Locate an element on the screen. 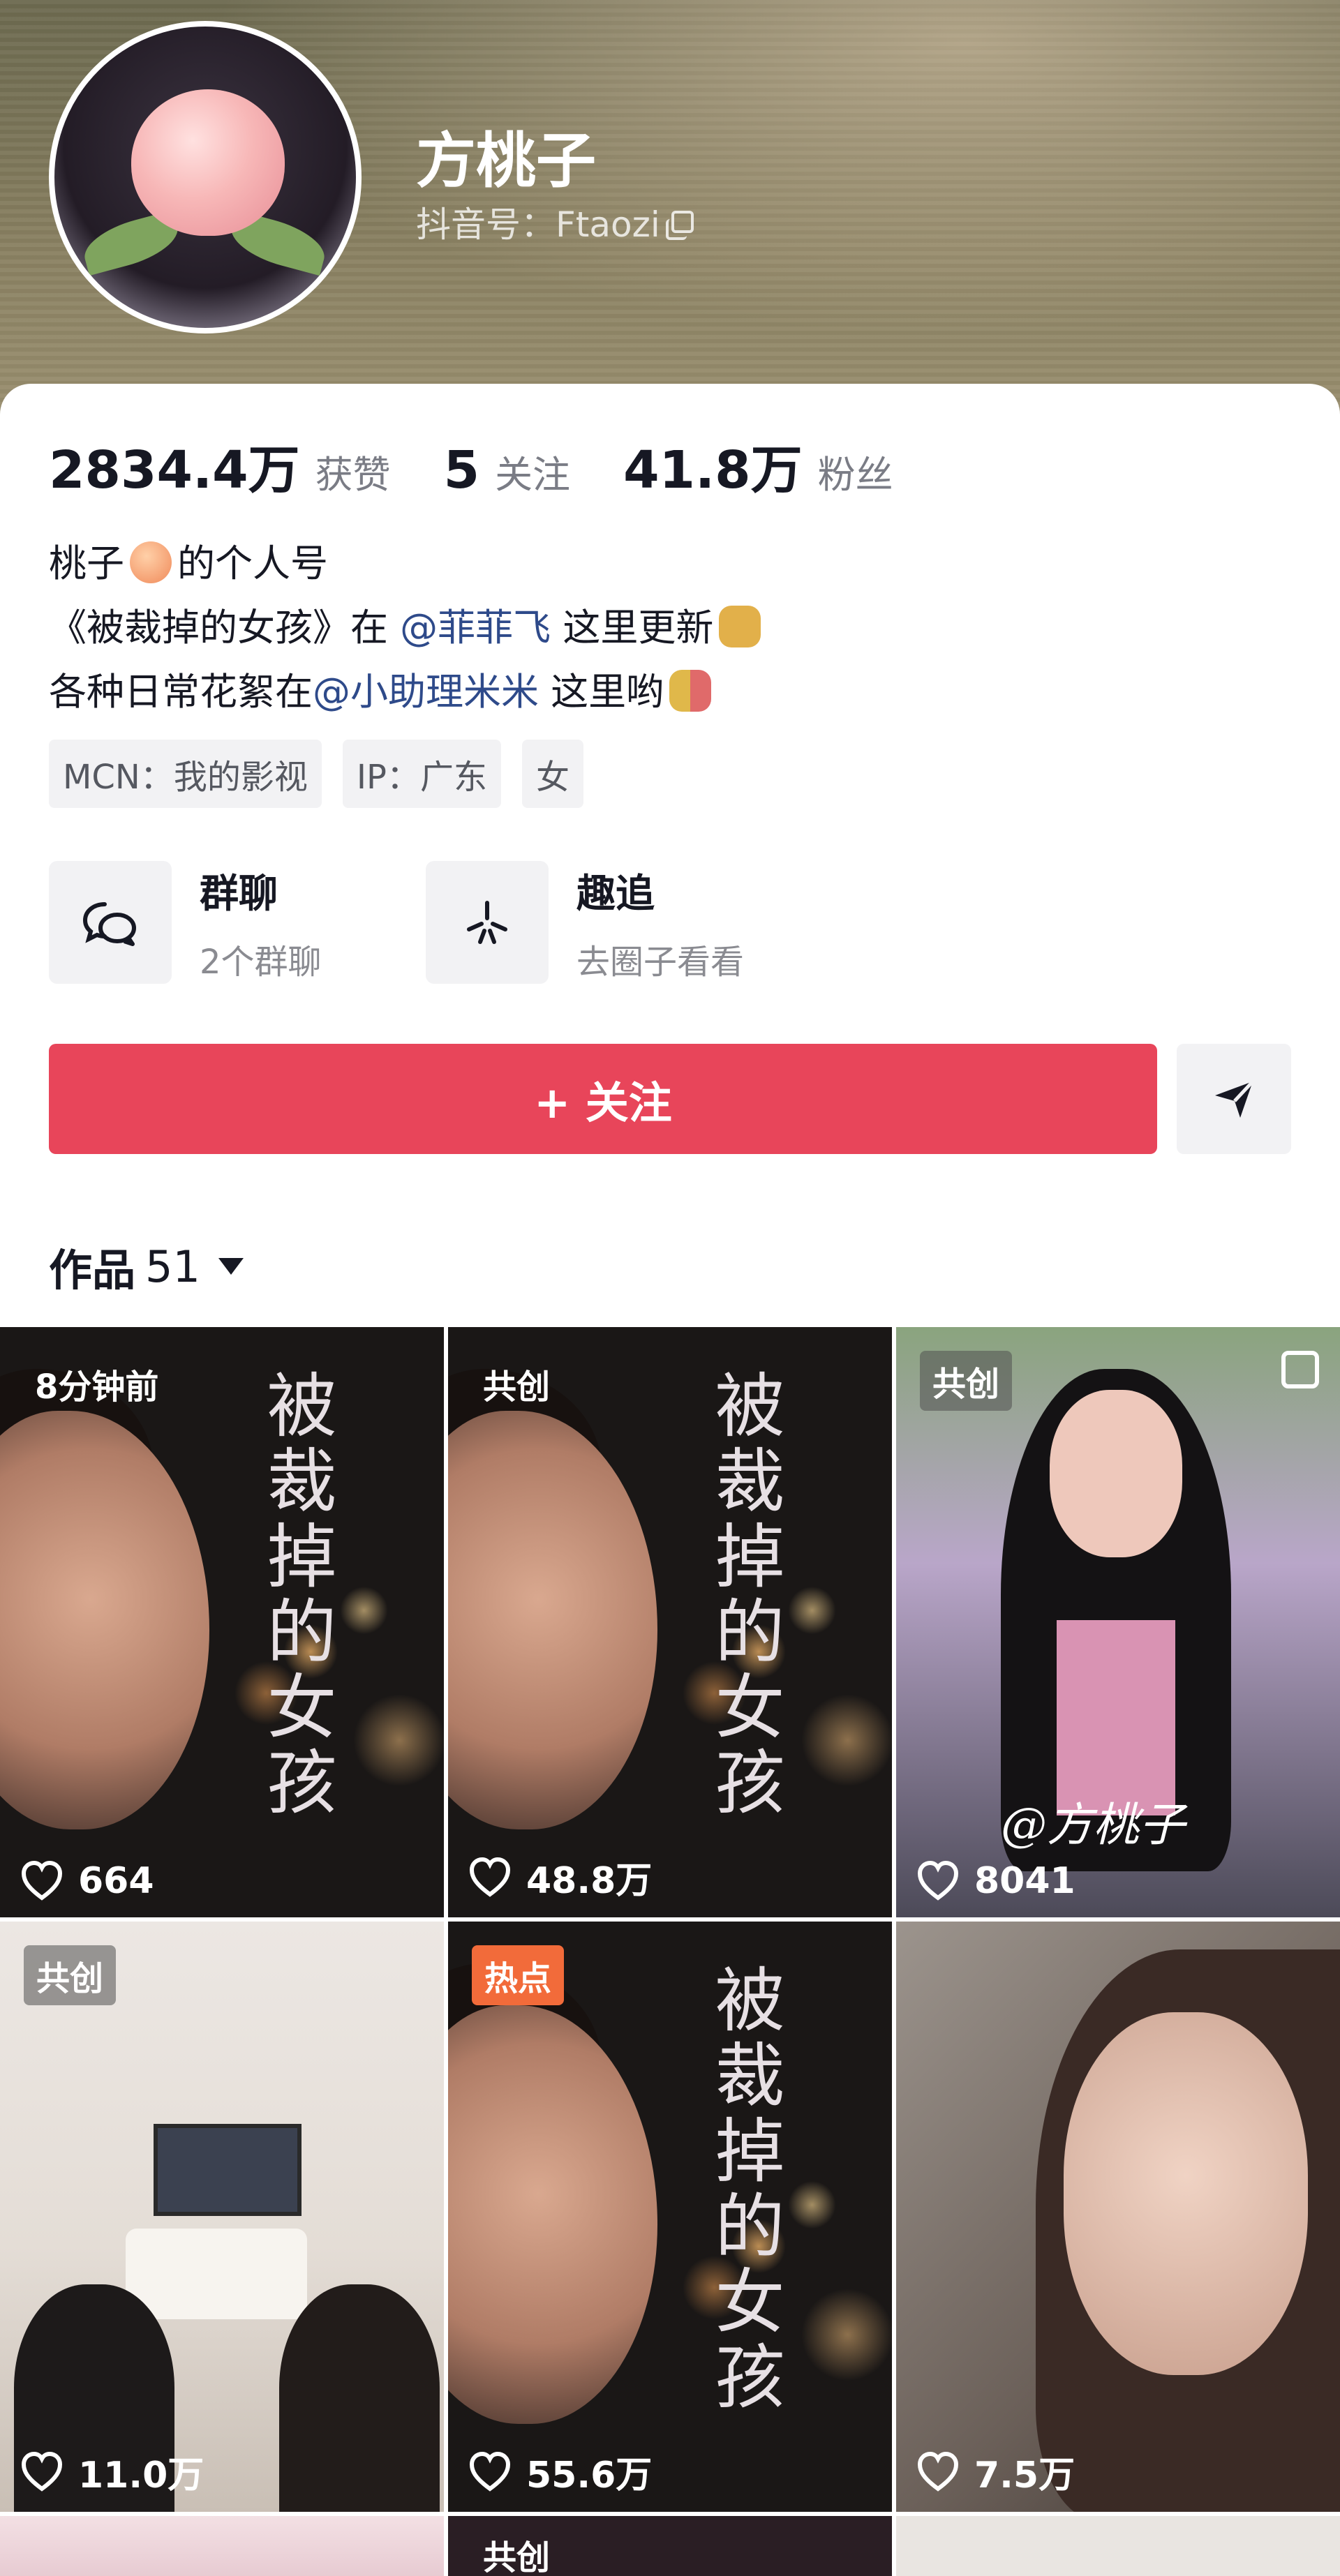  video-likes: 7.5万 is located at coordinates (995, 2472).